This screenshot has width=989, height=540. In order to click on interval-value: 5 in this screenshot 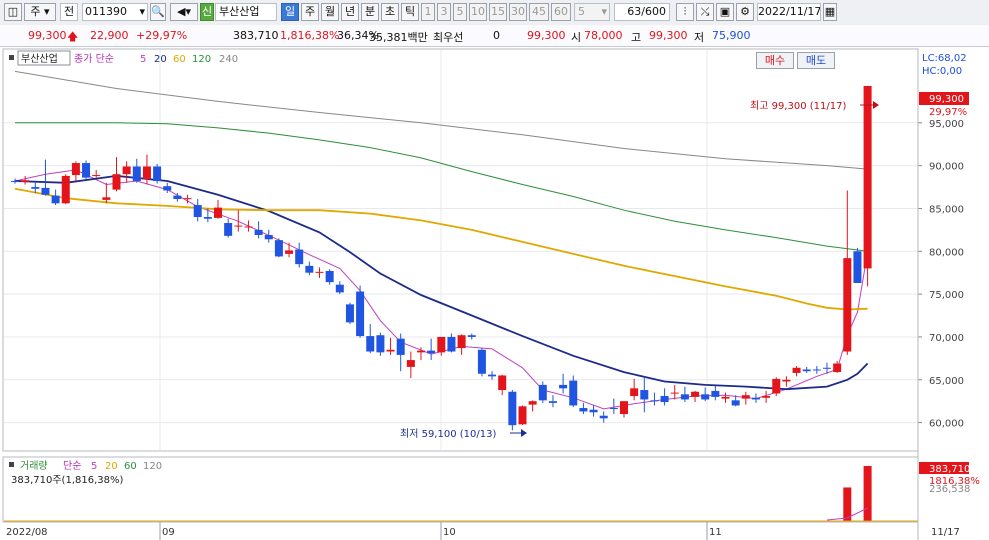, I will do `click(581, 11)`.